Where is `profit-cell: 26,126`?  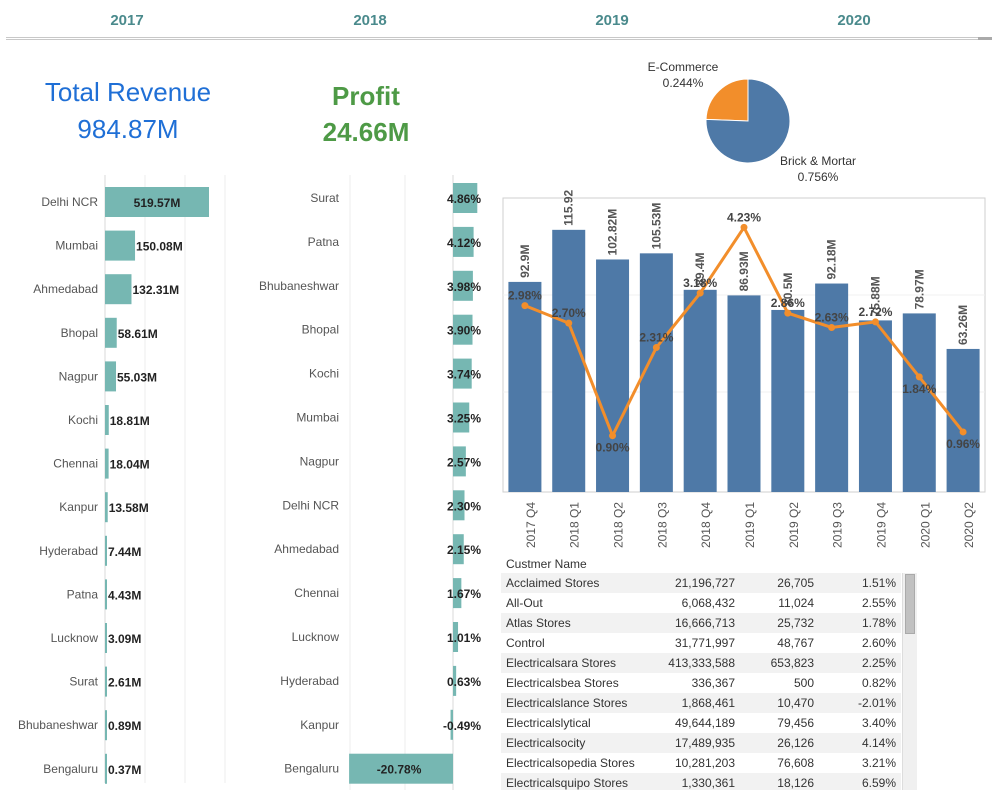 profit-cell: 26,126 is located at coordinates (795, 743).